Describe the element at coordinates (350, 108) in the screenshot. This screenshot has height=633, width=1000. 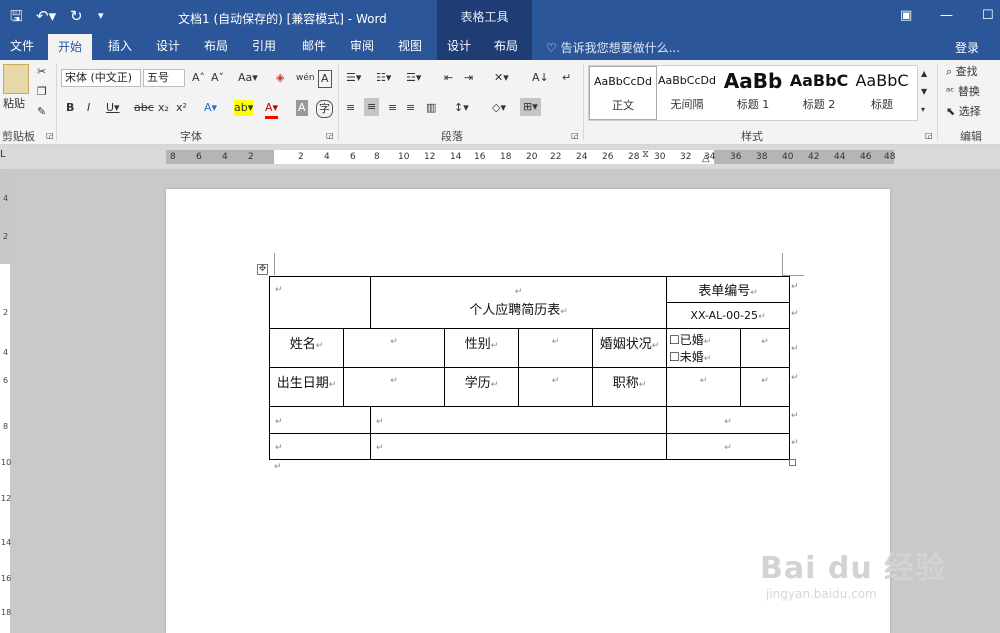
I see `align-left-icon: ≡` at that location.